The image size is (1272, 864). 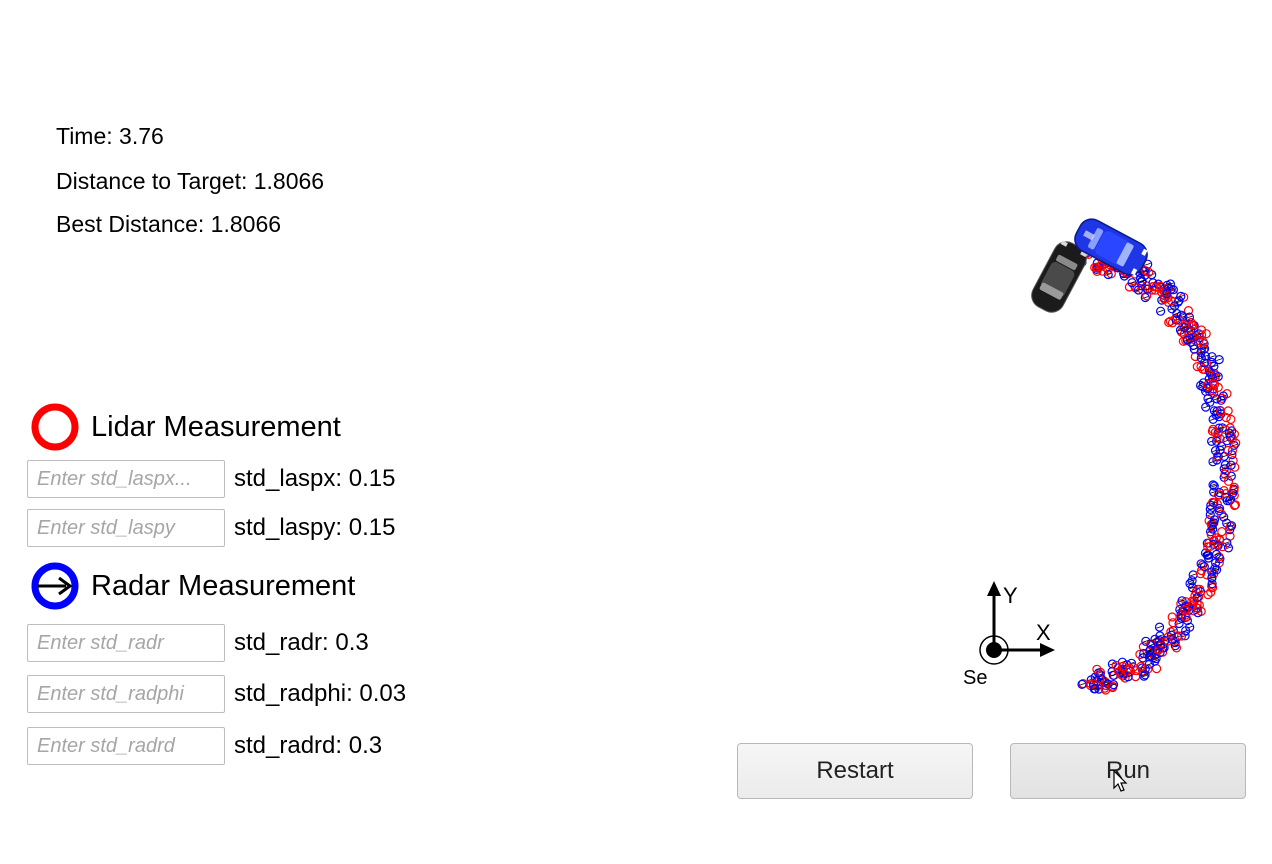 What do you see at coordinates (1010, 595) in the screenshot?
I see `y-axis-label: Y` at bounding box center [1010, 595].